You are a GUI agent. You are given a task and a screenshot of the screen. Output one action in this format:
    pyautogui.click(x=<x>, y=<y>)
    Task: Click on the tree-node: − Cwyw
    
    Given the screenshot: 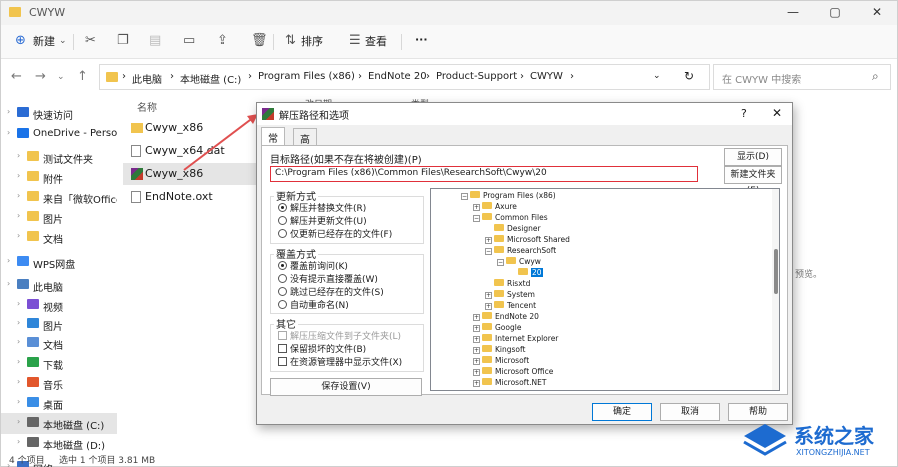 What is the action you would take?
    pyautogui.click(x=519, y=262)
    